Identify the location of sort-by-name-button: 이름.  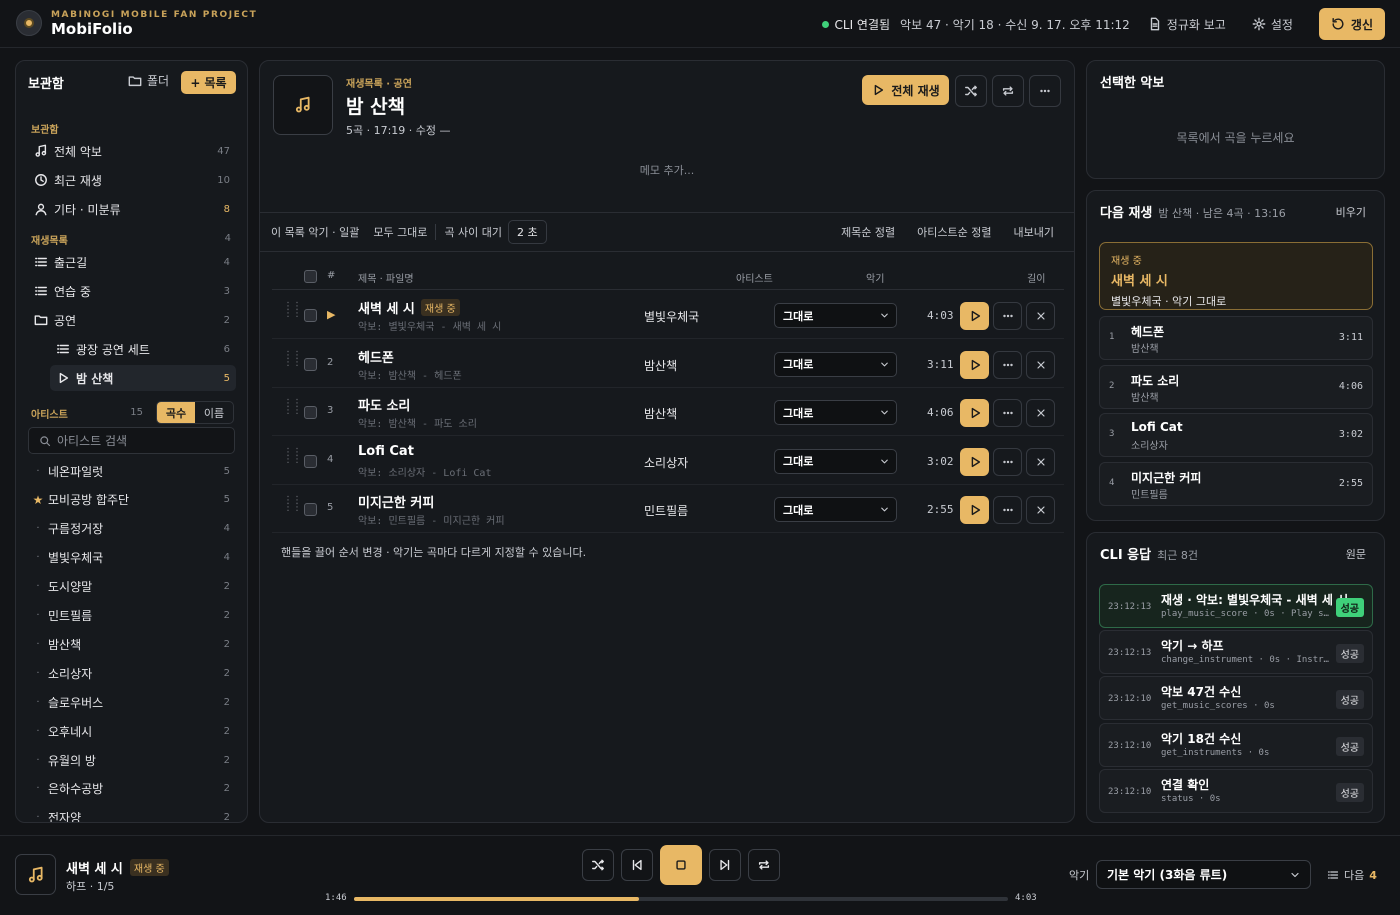
(214, 412).